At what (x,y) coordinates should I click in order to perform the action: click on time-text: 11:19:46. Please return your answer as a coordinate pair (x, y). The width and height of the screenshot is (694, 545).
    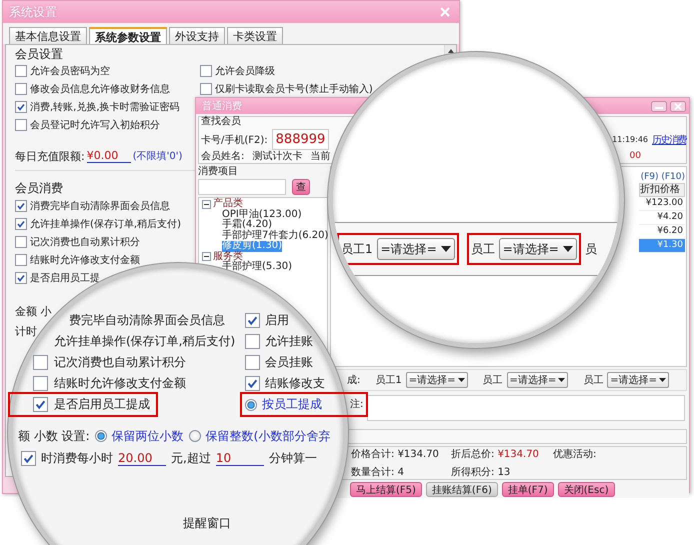
    Looking at the image, I should click on (630, 139).